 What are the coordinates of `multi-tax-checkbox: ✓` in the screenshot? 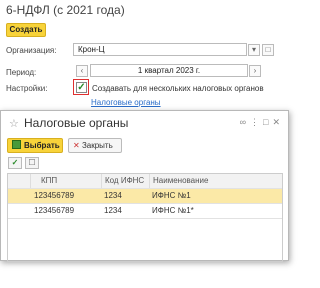 It's located at (81, 87).